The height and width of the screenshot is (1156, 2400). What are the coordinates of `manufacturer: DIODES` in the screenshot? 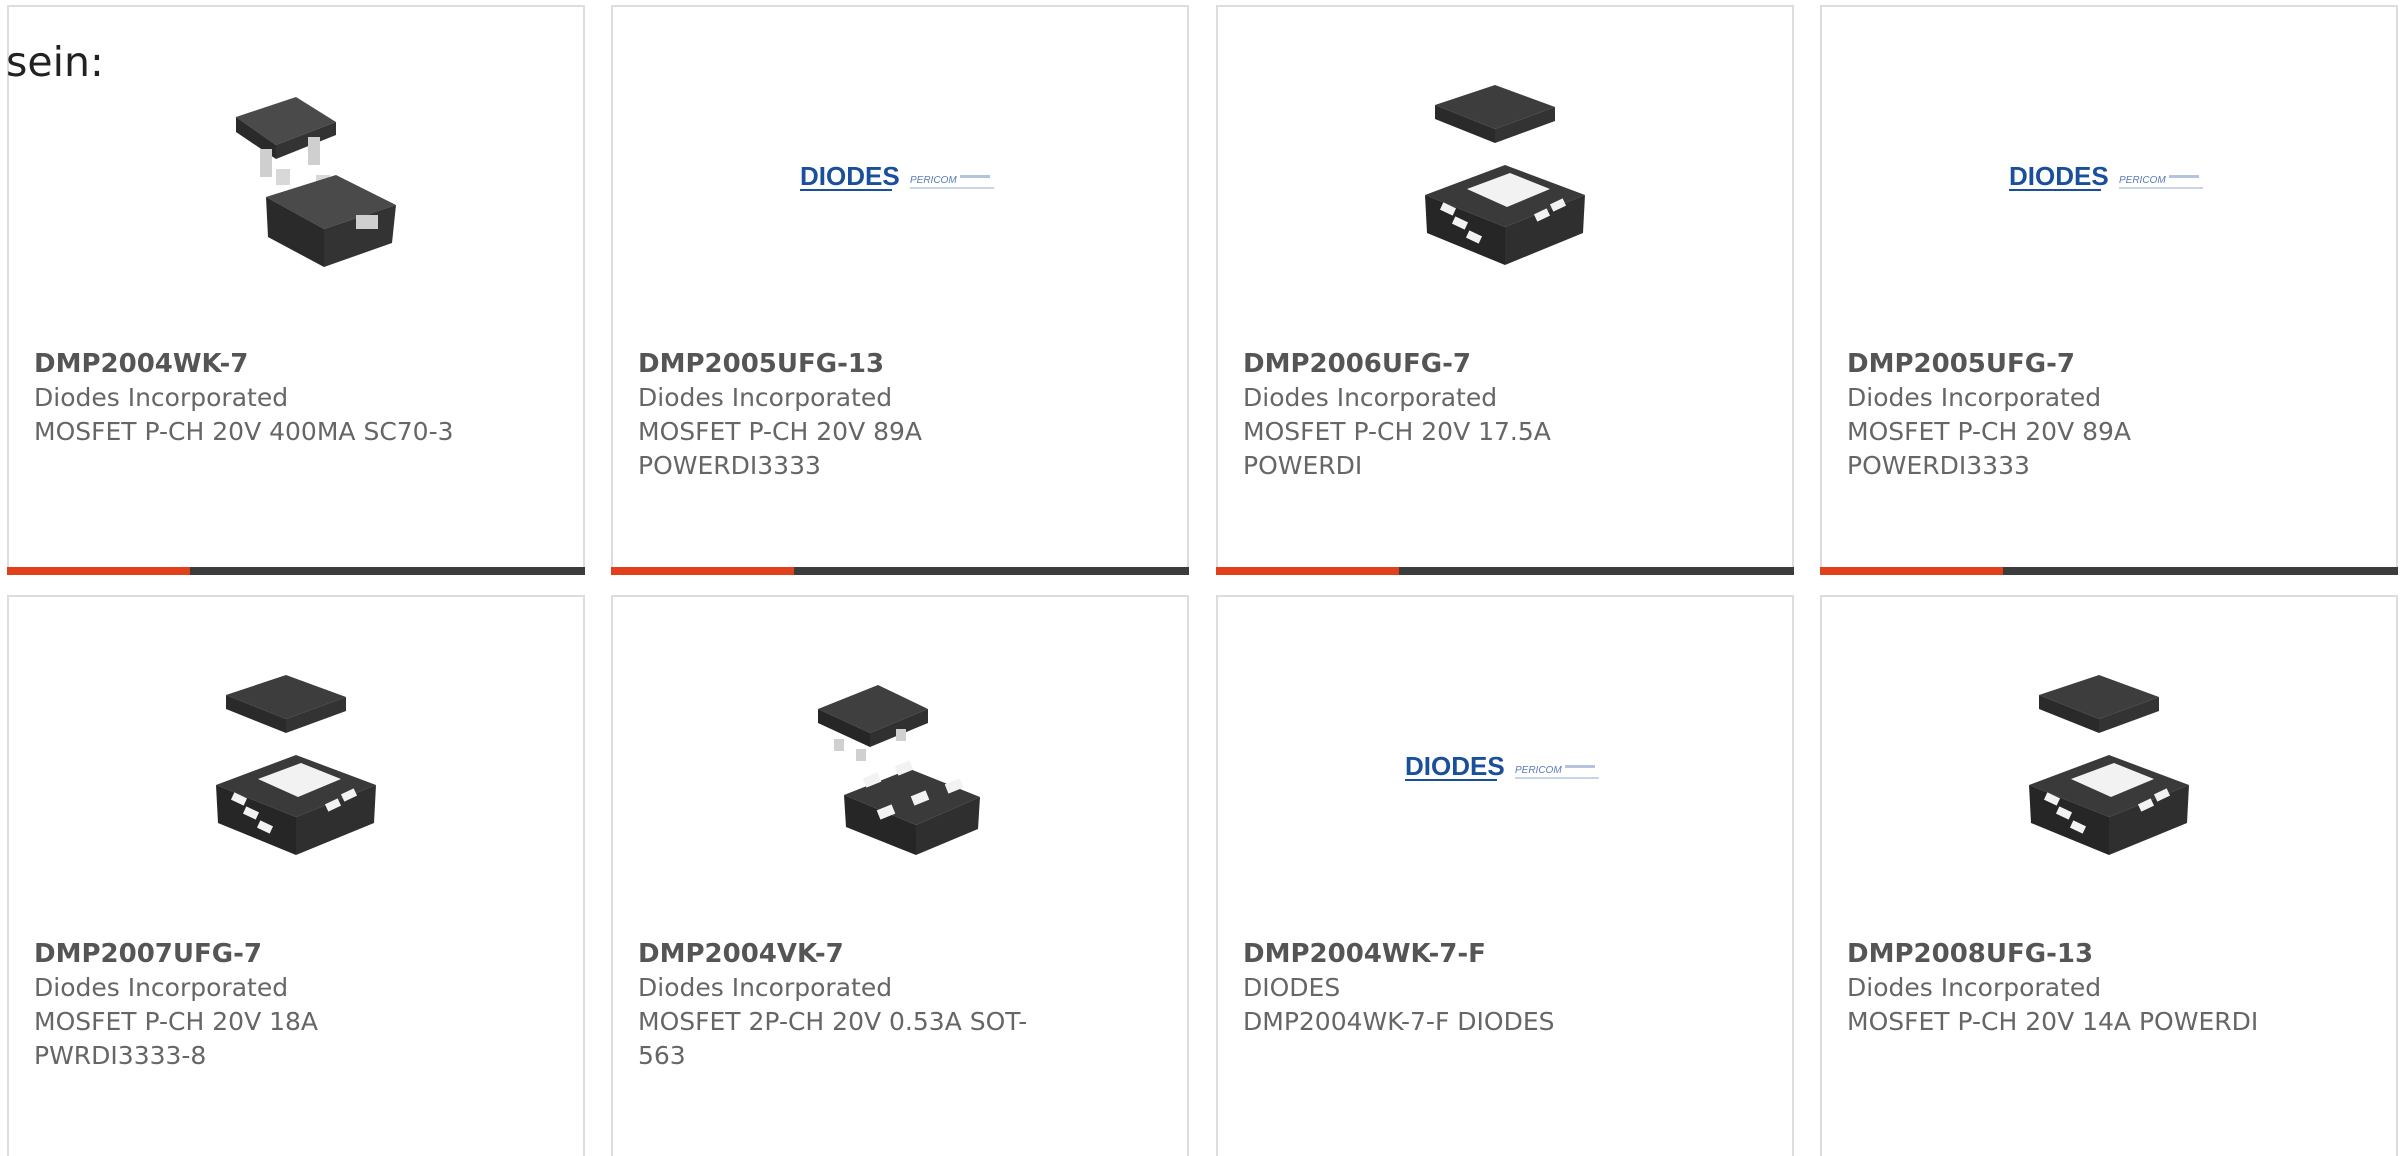 It's located at (1292, 987).